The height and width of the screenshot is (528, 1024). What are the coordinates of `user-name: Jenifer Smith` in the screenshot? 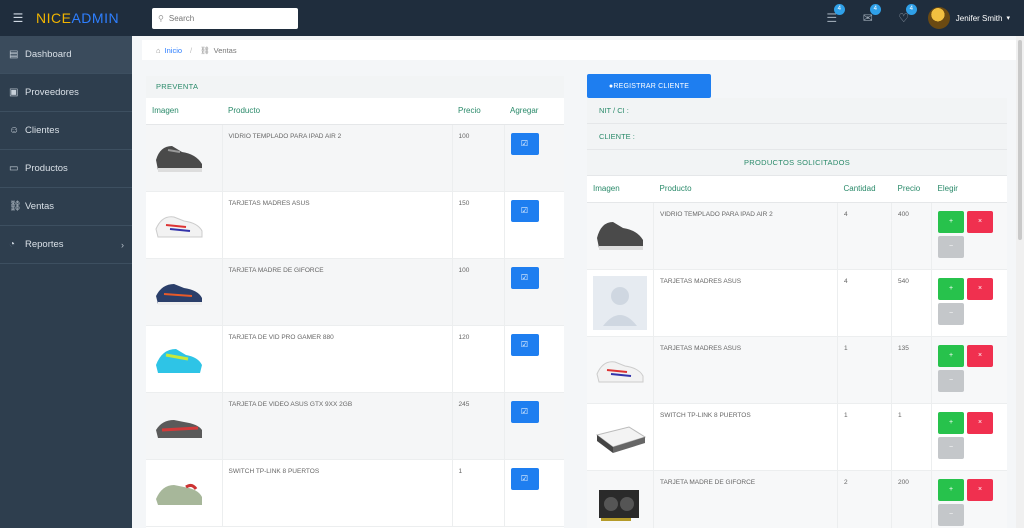 It's located at (979, 18).